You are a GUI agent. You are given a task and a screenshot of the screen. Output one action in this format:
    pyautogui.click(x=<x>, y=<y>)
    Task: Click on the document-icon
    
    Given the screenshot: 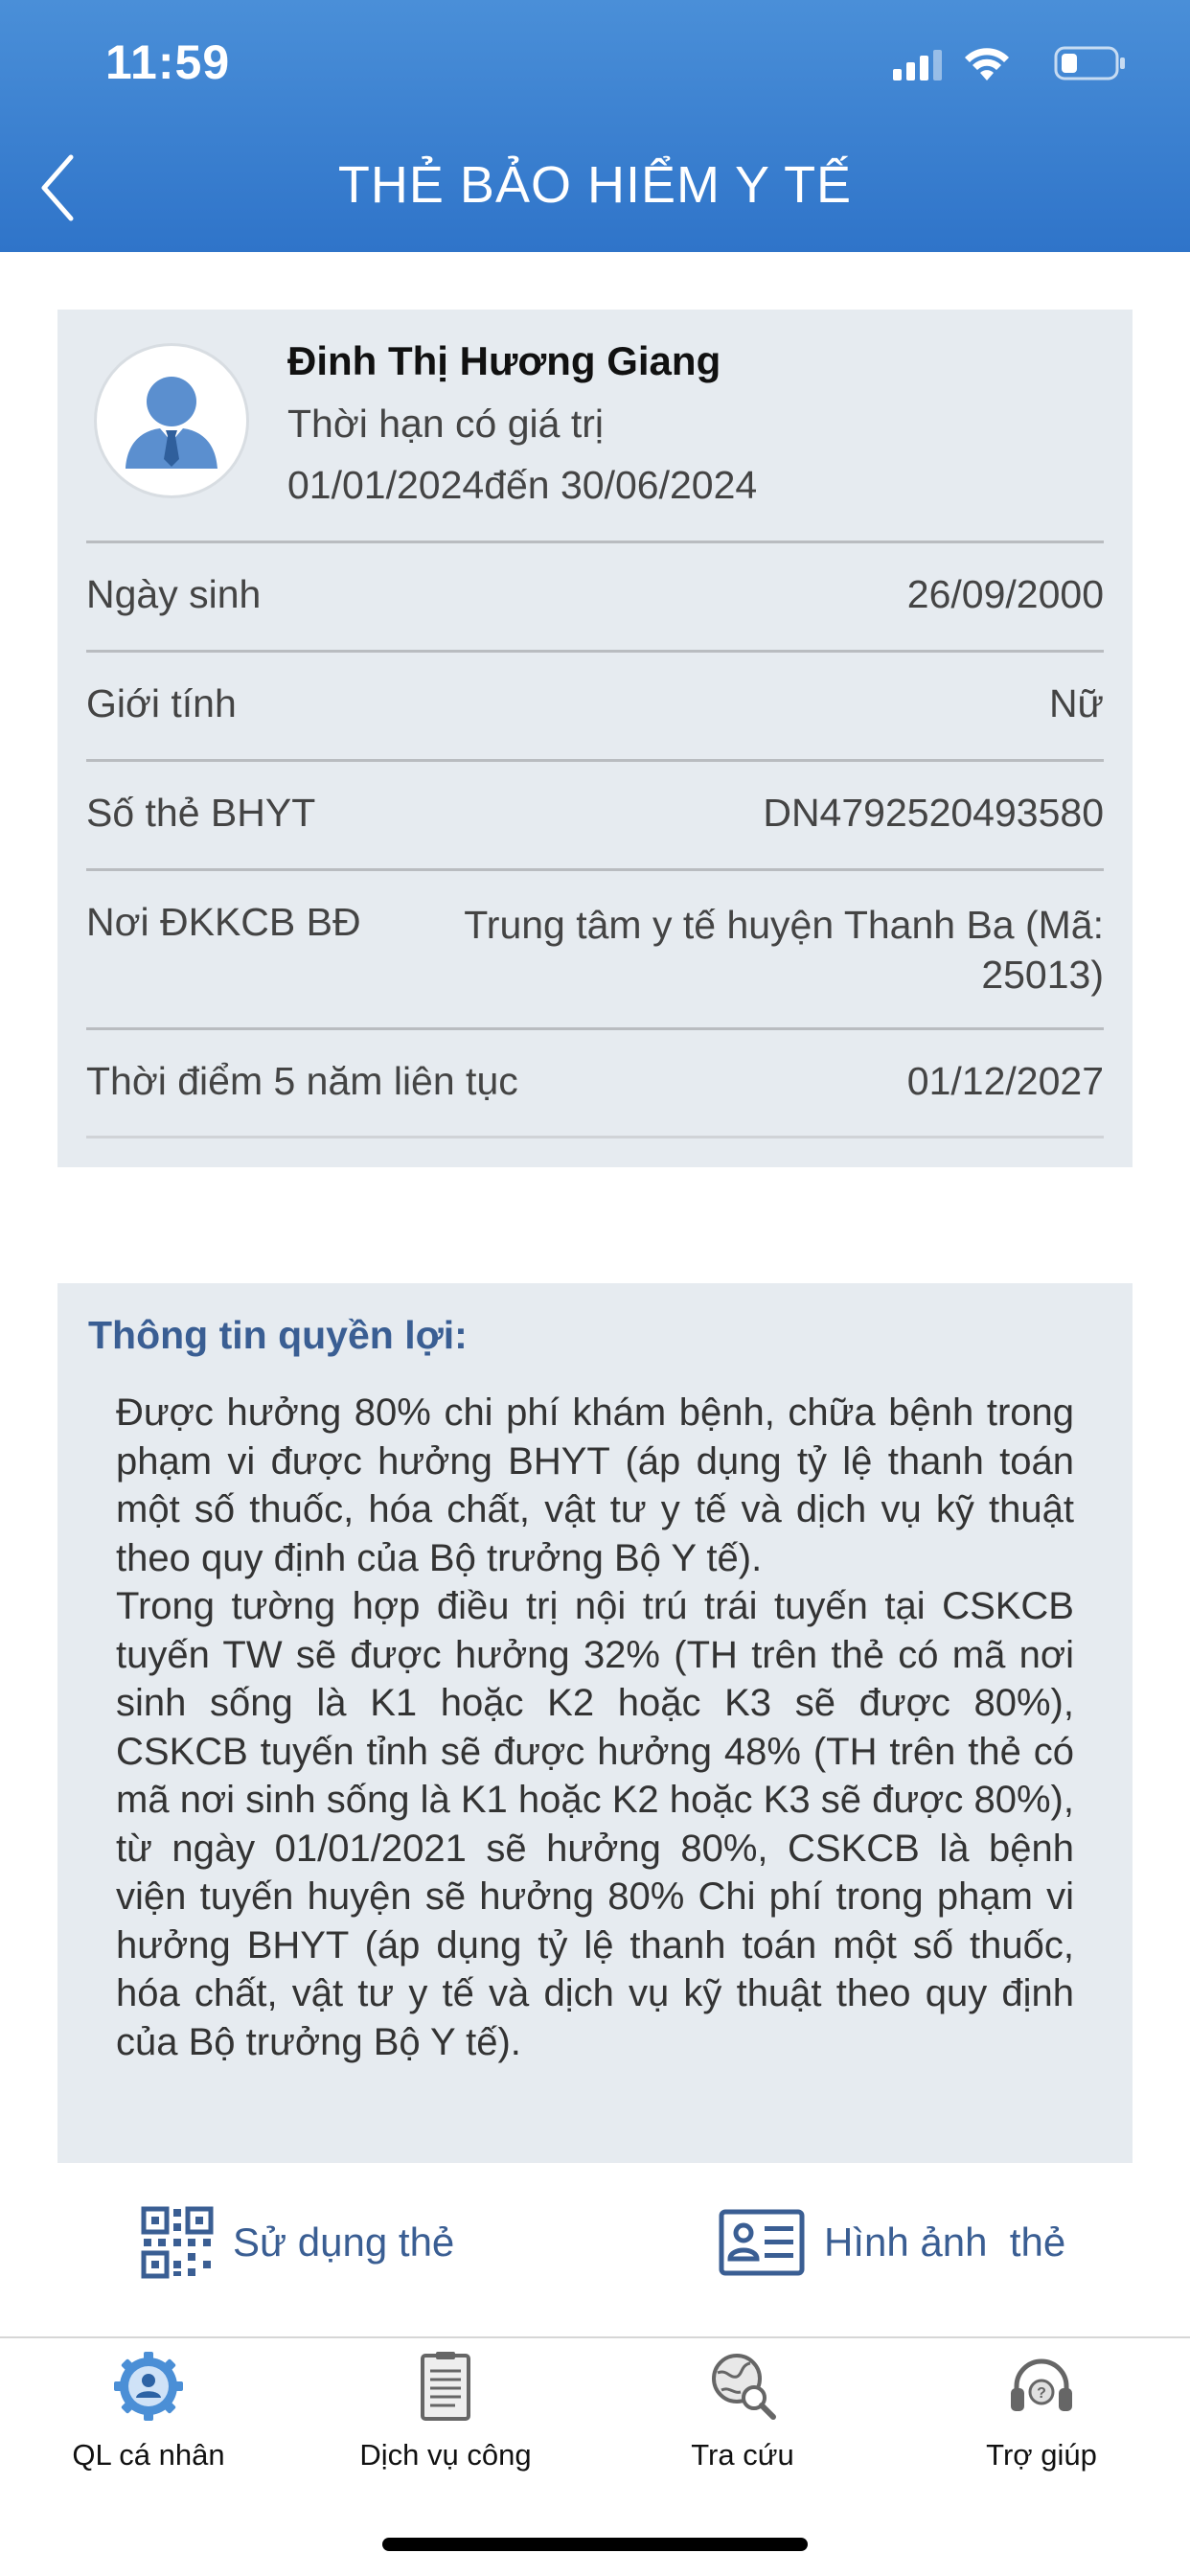 What is the action you would take?
    pyautogui.click(x=445, y=2386)
    